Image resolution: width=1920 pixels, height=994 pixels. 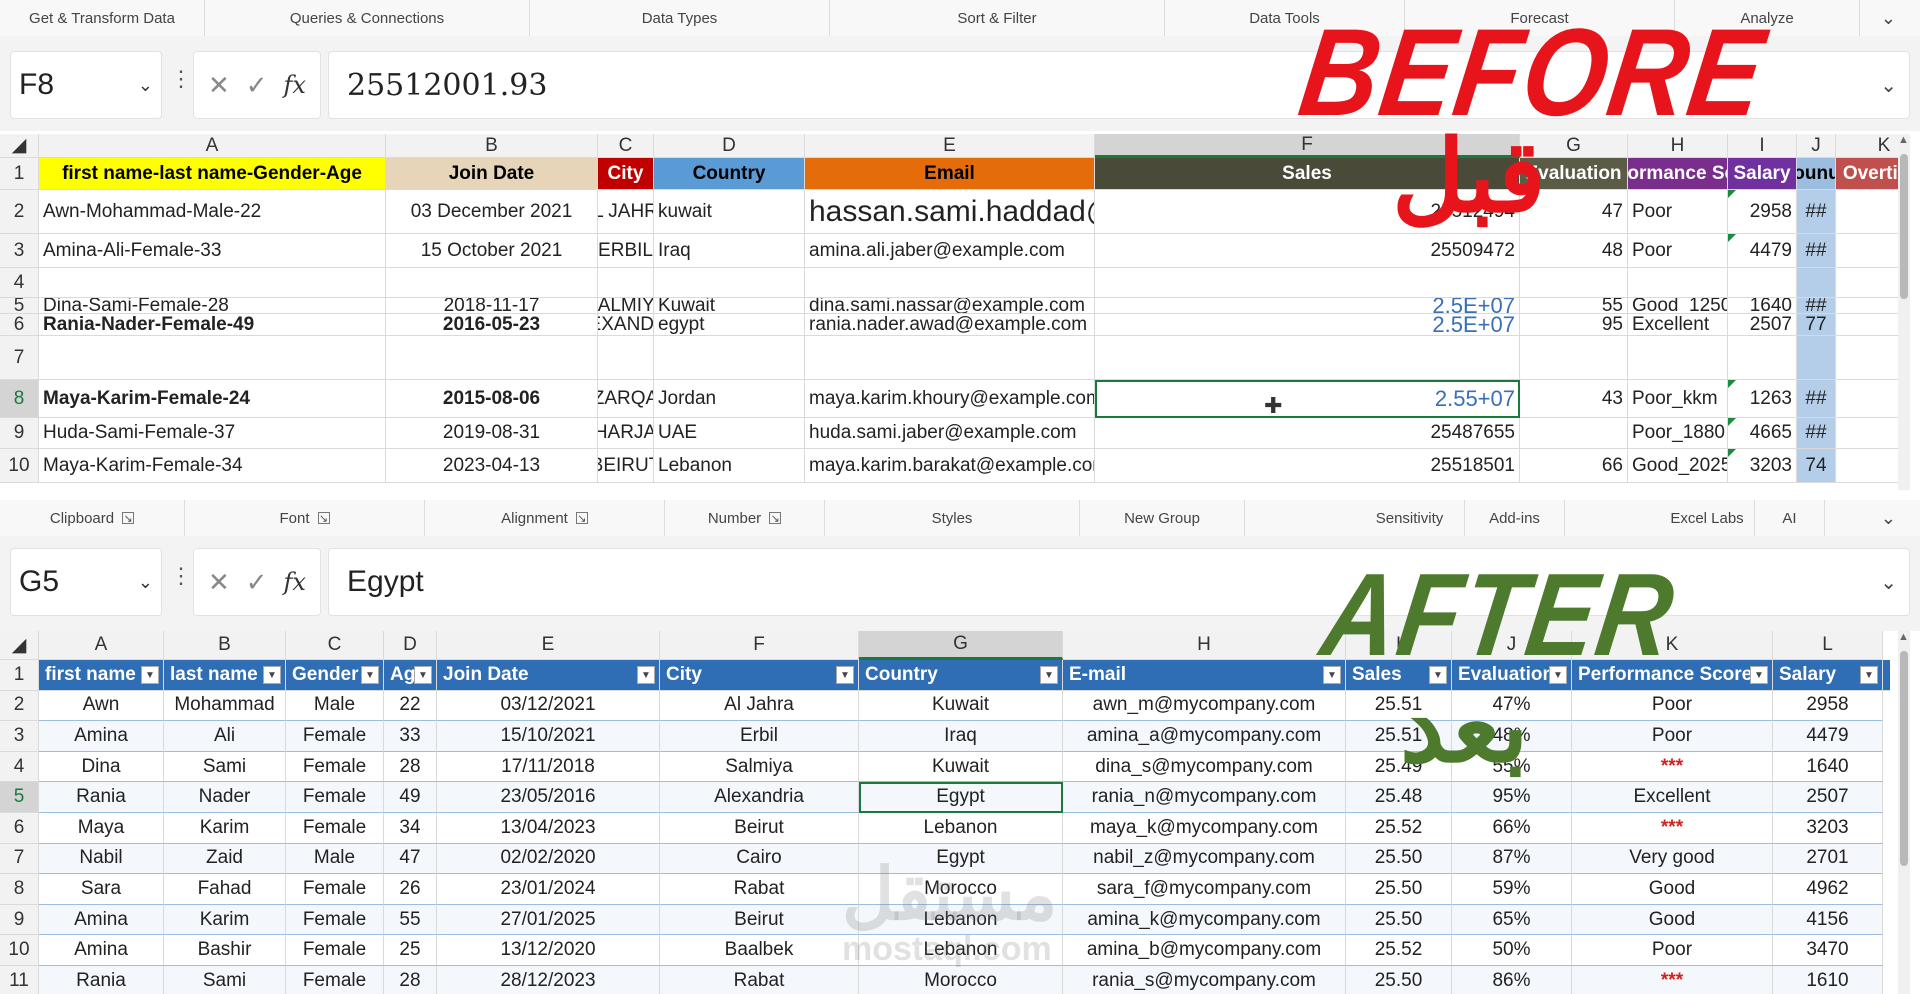 What do you see at coordinates (729, 283) in the screenshot?
I see `cell-d4` at bounding box center [729, 283].